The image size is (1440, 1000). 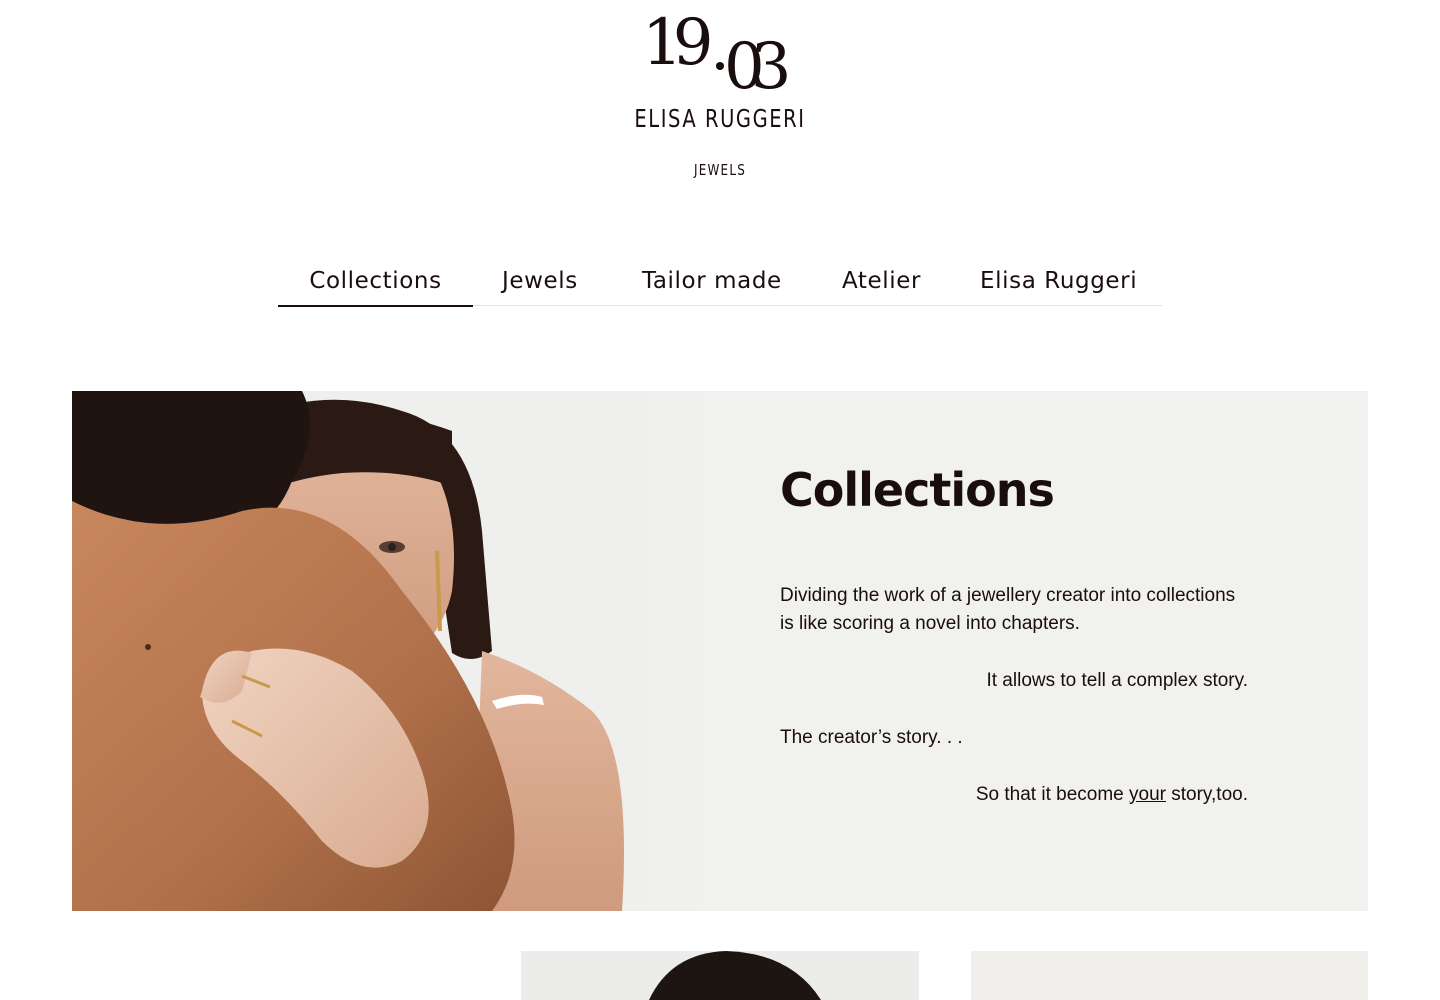 I want to click on svg-text: 19, so click(x=676, y=43).